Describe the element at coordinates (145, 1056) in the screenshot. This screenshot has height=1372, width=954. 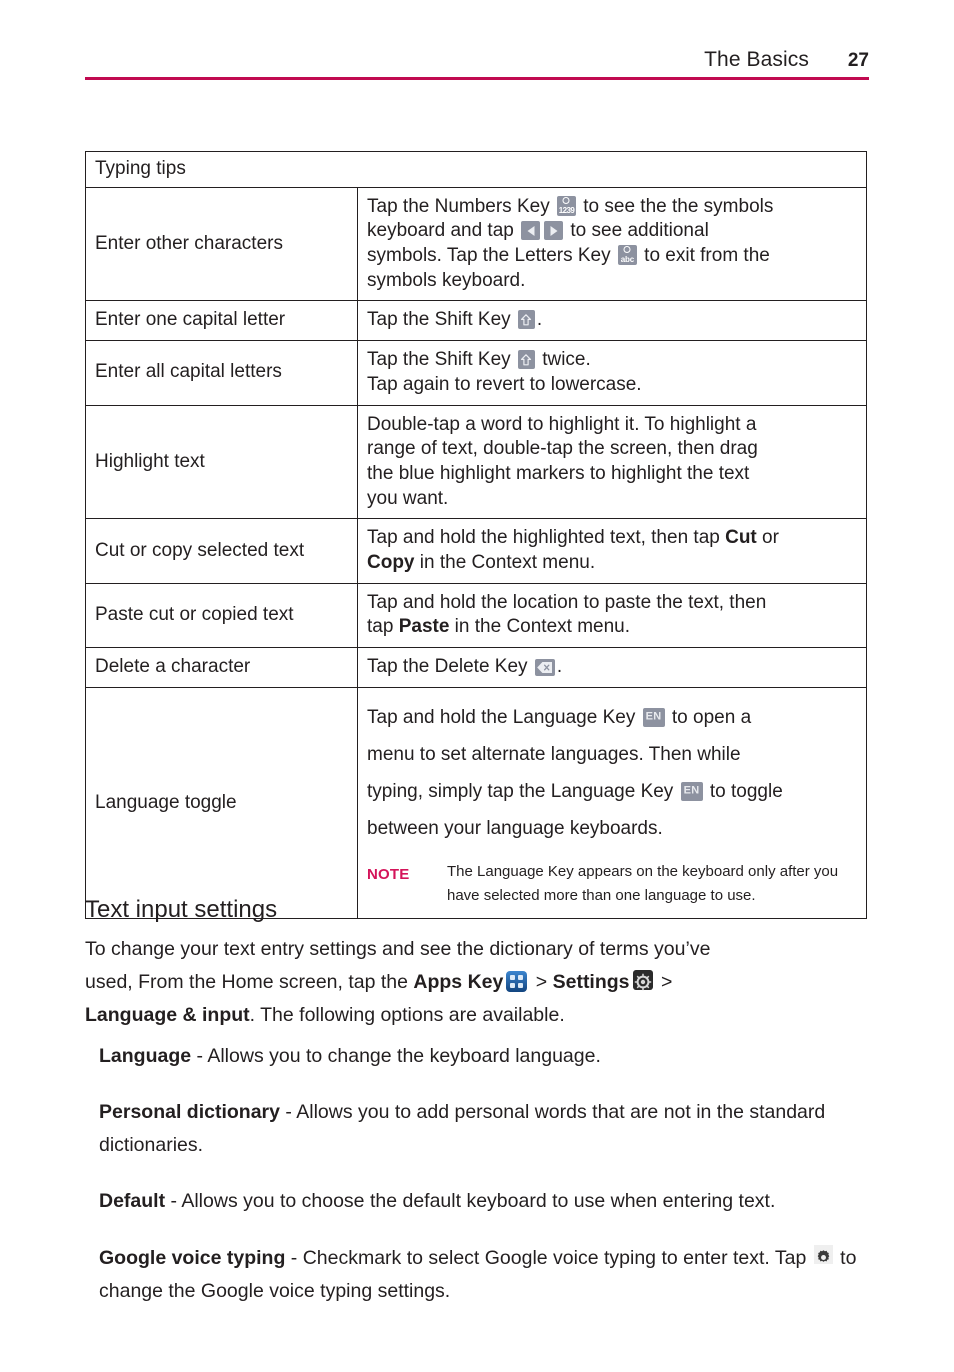
I see `option-term: Language` at that location.